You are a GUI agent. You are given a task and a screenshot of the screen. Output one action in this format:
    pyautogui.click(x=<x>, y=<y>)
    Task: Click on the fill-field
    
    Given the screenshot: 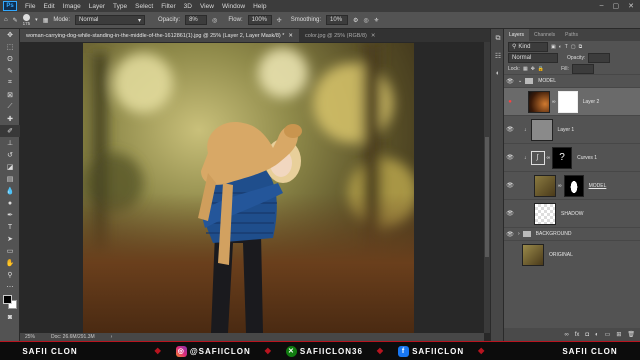 What is the action you would take?
    pyautogui.click(x=582, y=68)
    